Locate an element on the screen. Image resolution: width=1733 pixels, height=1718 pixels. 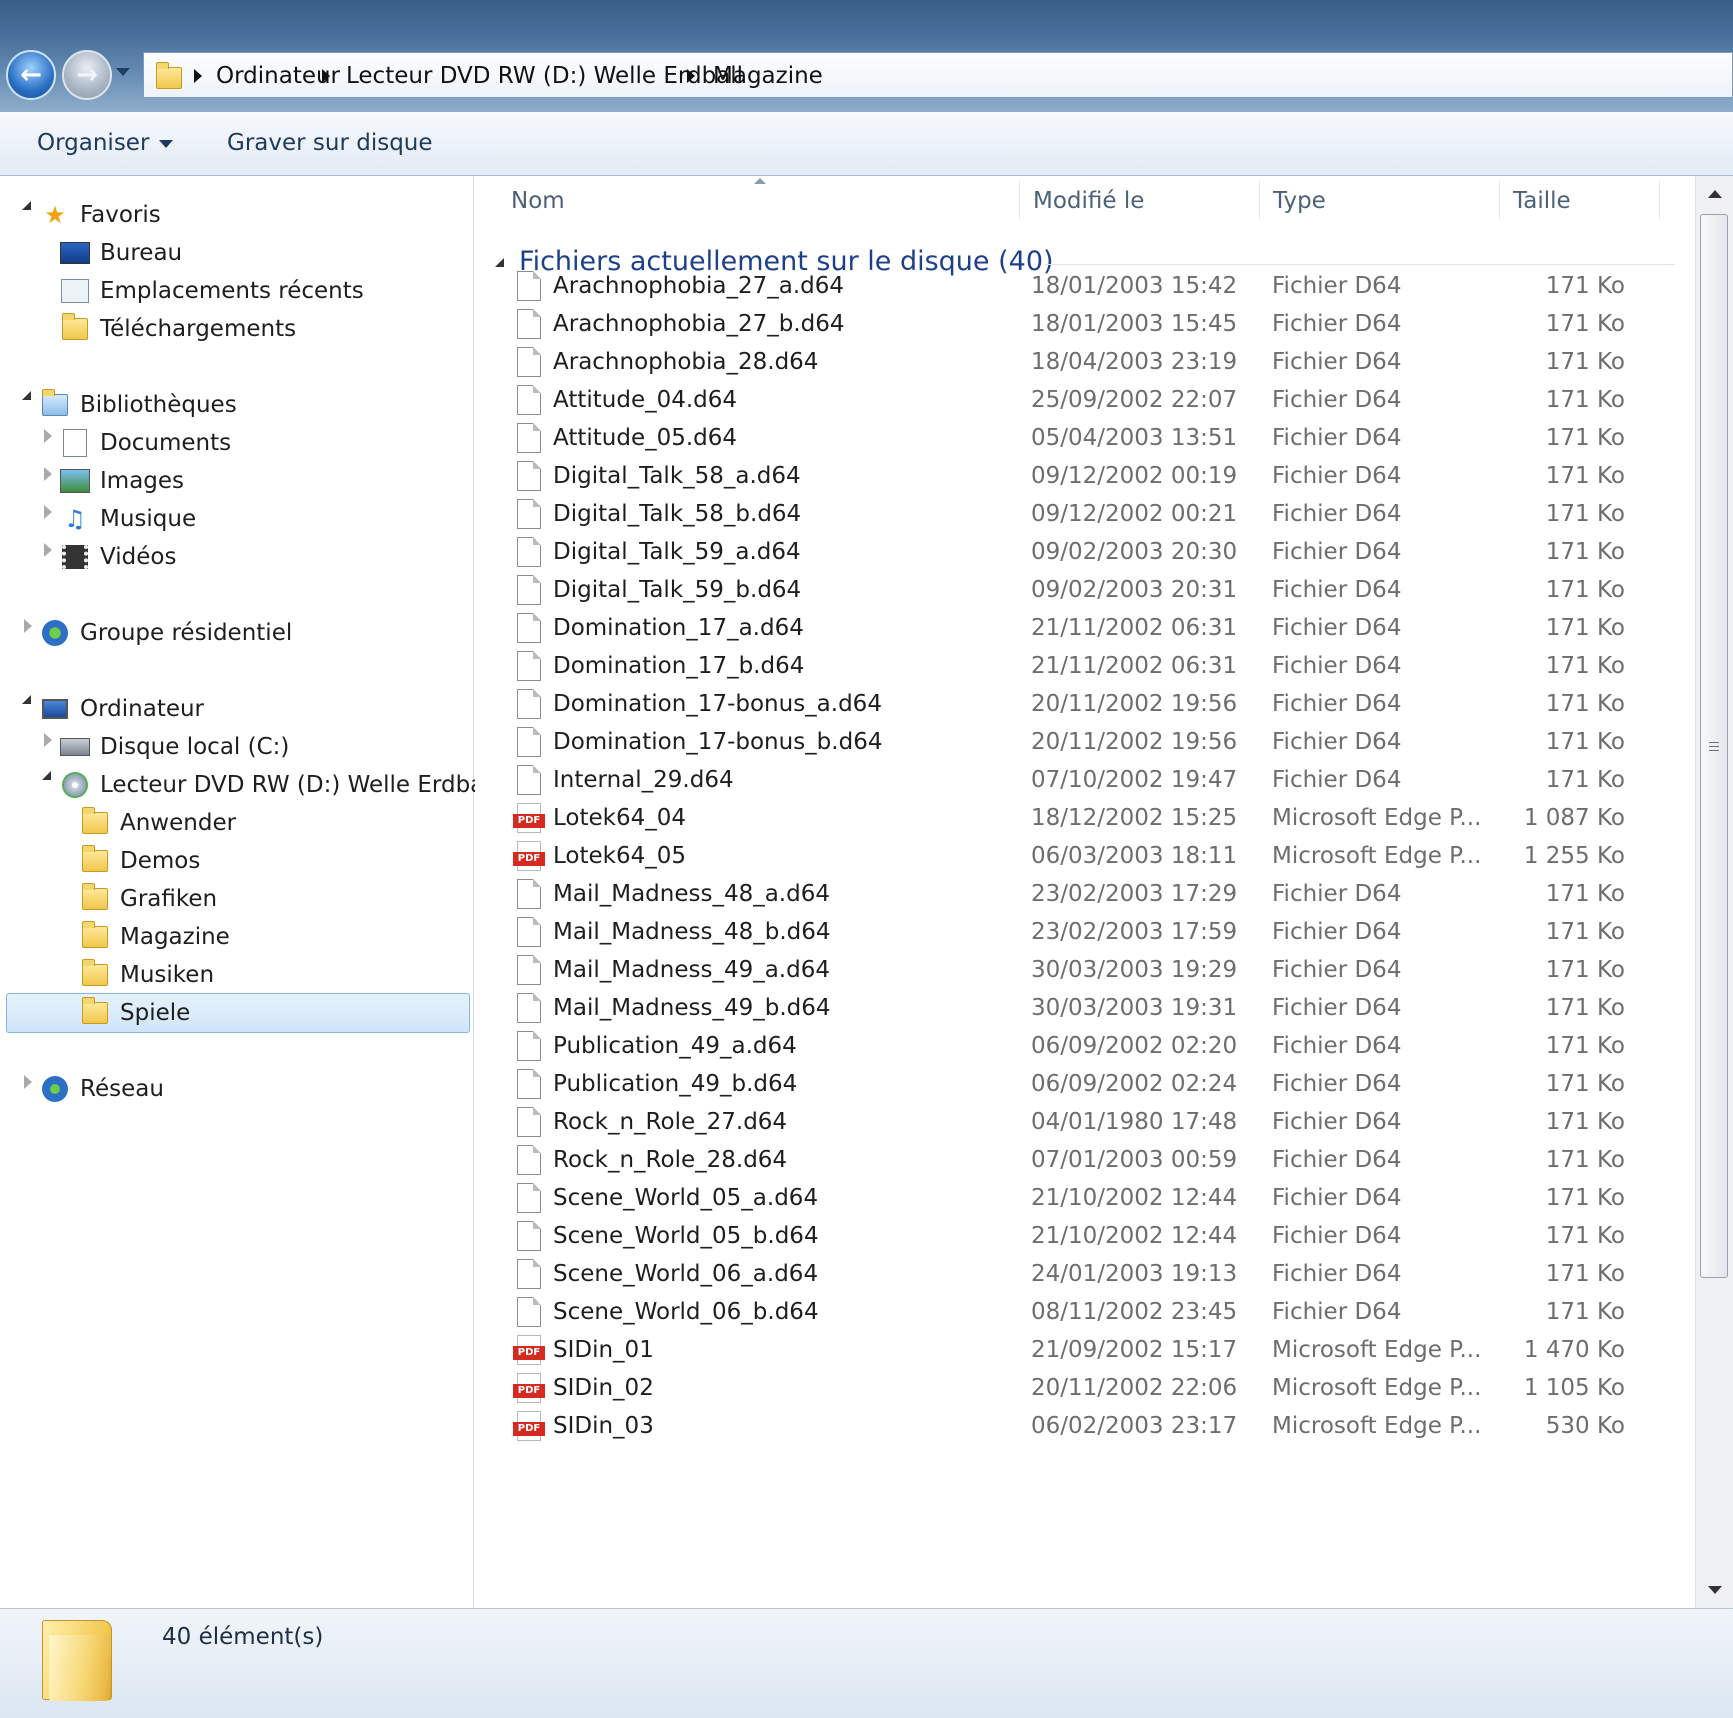
nav-item-telechargements: Téléchargements is located at coordinates (178, 329).